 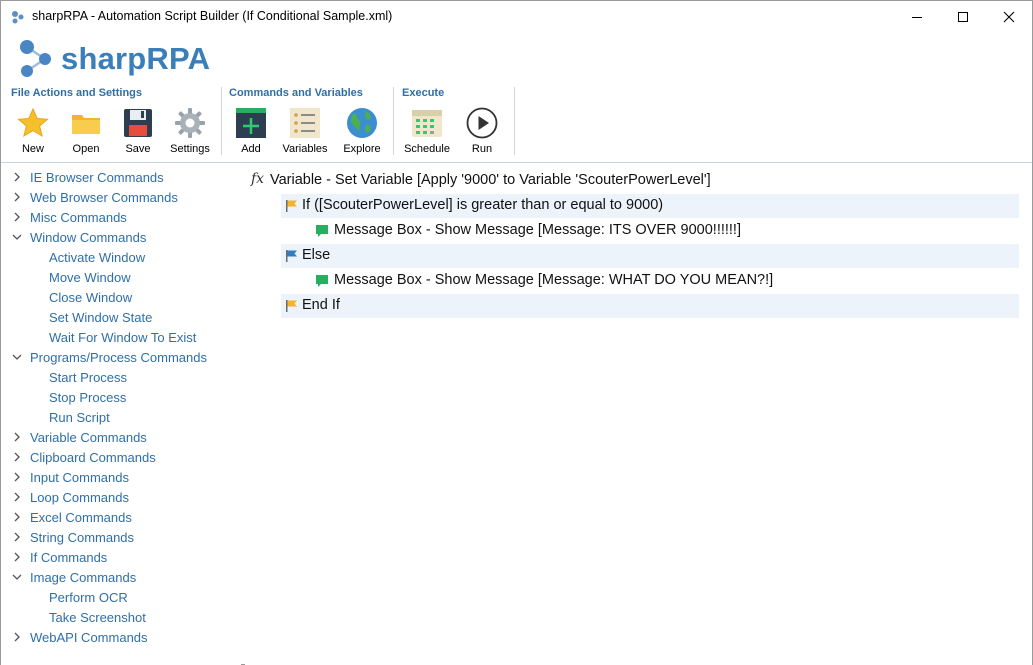 I want to click on minimize-button, so click(x=917, y=17).